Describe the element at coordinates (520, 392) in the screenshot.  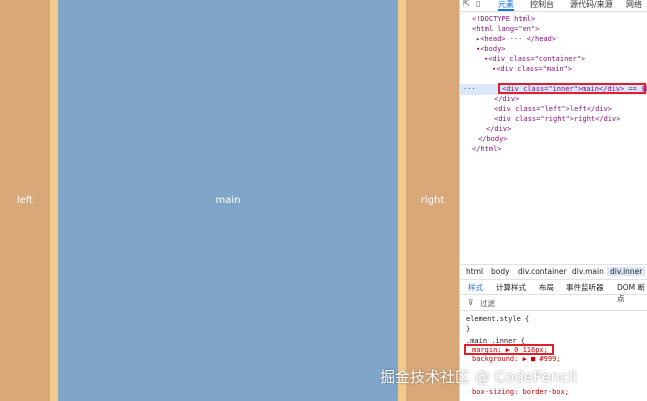
I see `box-sizing-declaration: box-sizing: border-box;` at that location.